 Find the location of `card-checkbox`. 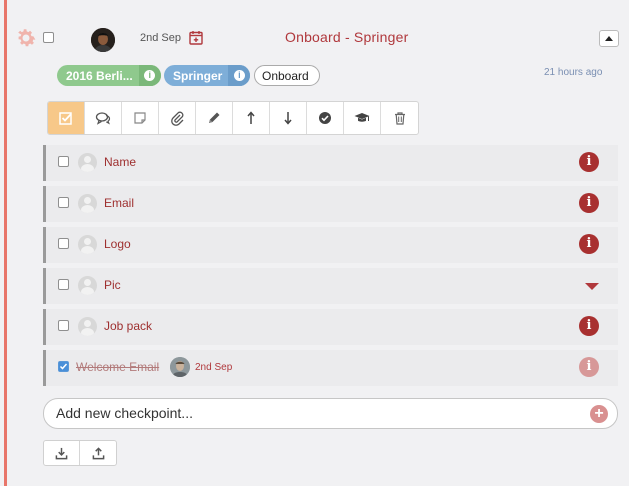

card-checkbox is located at coordinates (48, 37).